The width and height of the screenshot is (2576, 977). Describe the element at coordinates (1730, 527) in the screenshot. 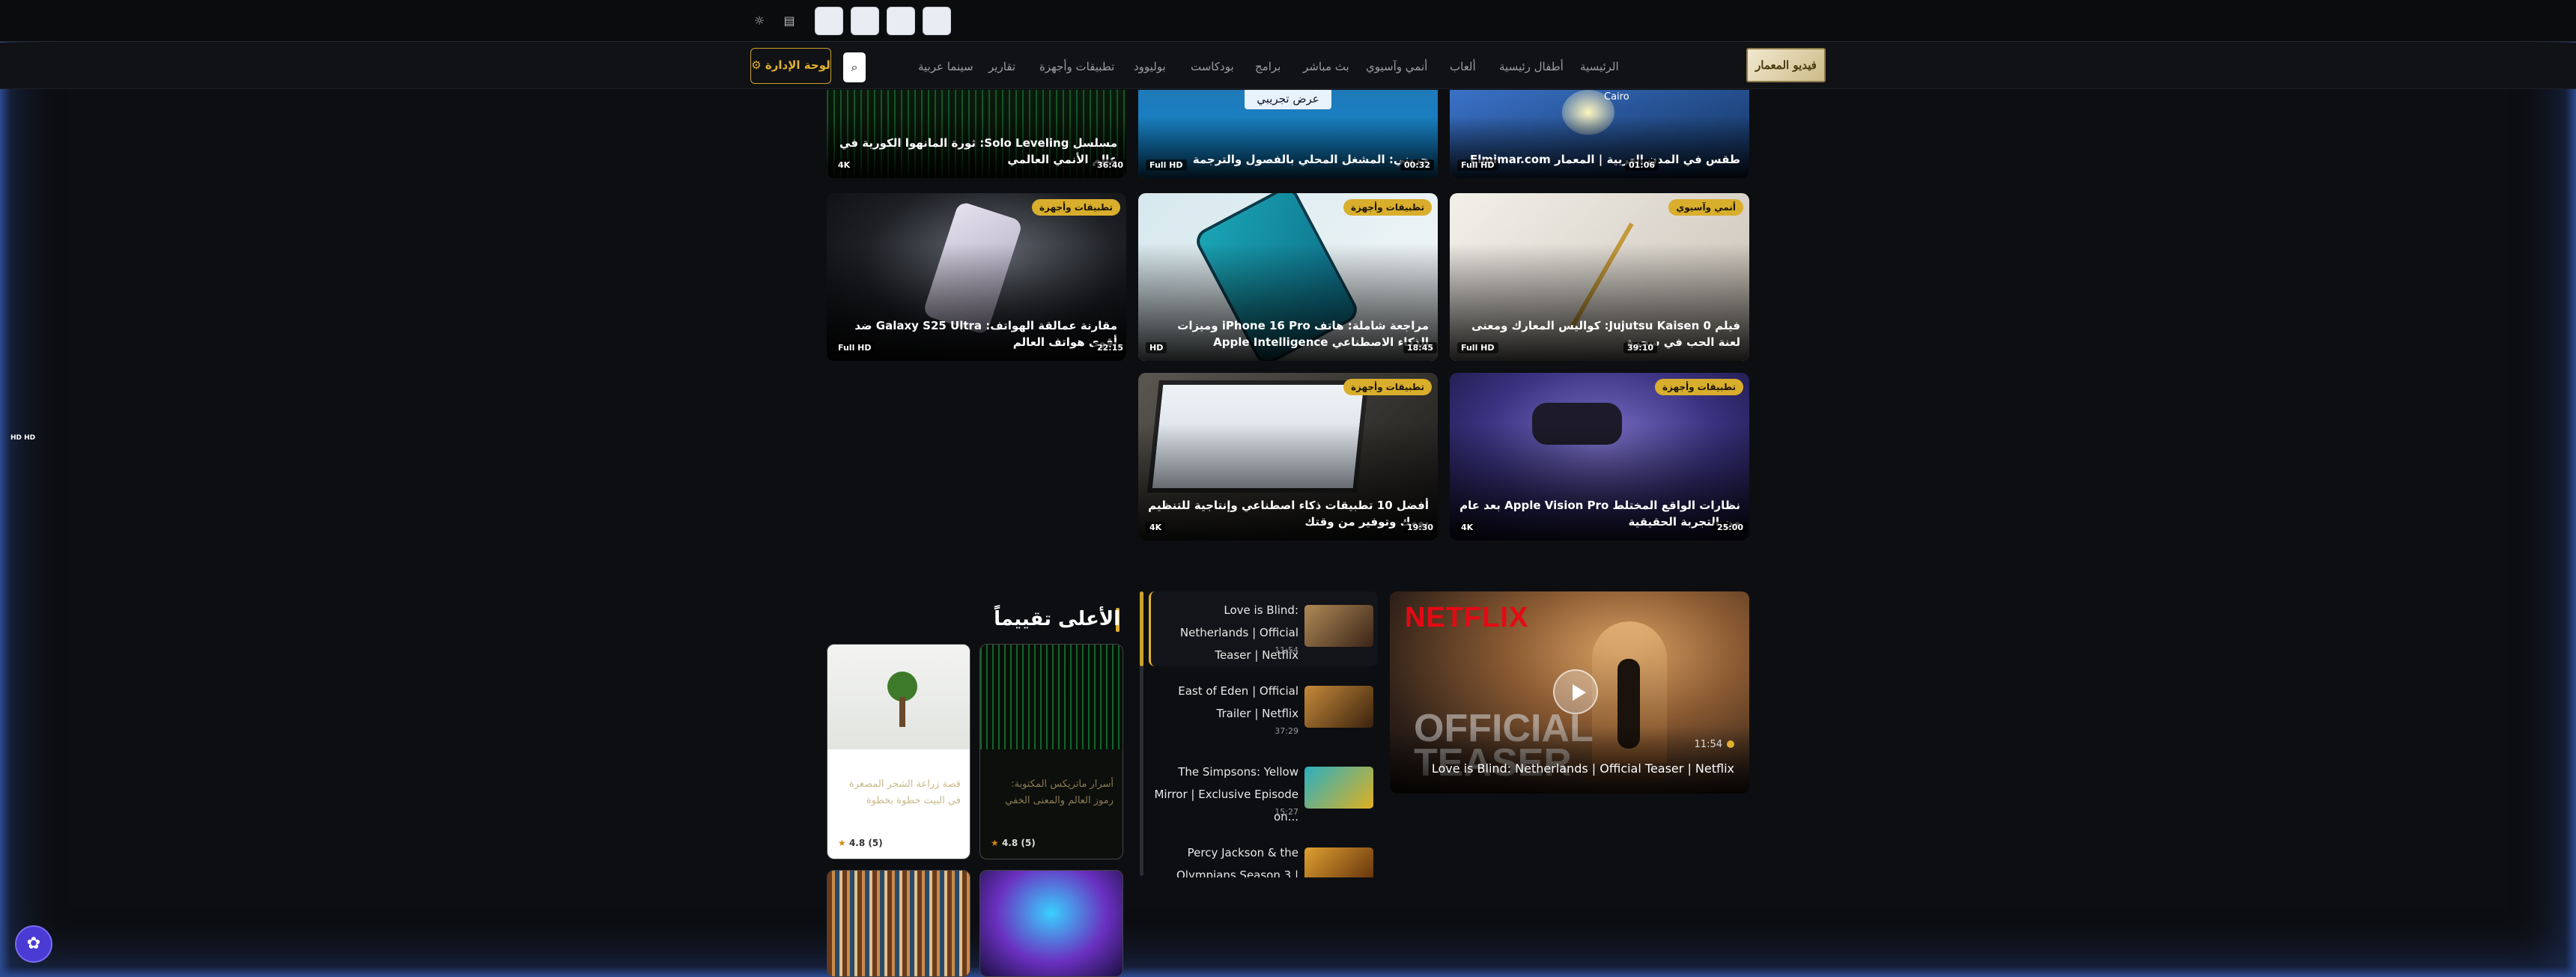

I see `duration-badge: 25:00` at that location.